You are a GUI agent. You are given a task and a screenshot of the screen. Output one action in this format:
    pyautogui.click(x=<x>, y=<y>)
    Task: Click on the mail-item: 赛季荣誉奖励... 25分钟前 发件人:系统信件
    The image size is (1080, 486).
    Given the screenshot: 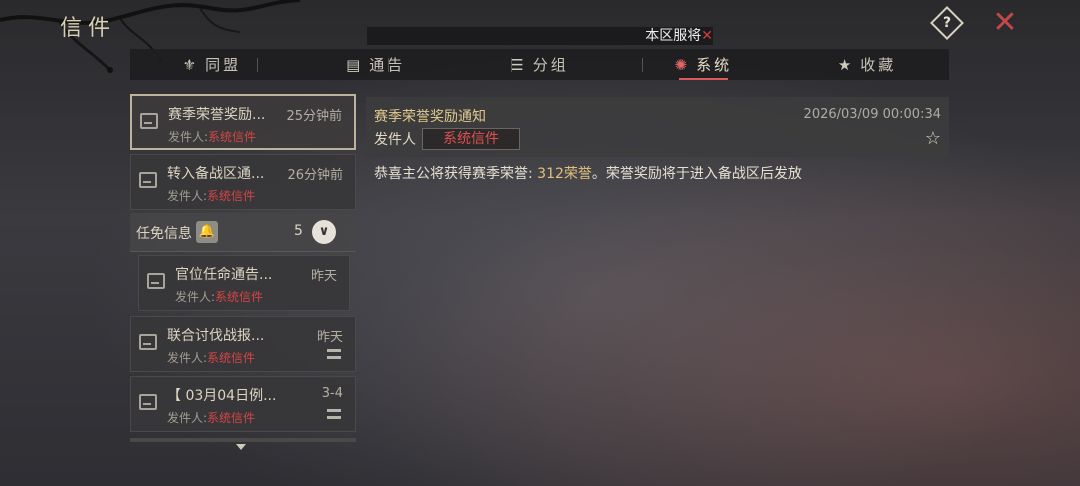 What is the action you would take?
    pyautogui.click(x=243, y=122)
    